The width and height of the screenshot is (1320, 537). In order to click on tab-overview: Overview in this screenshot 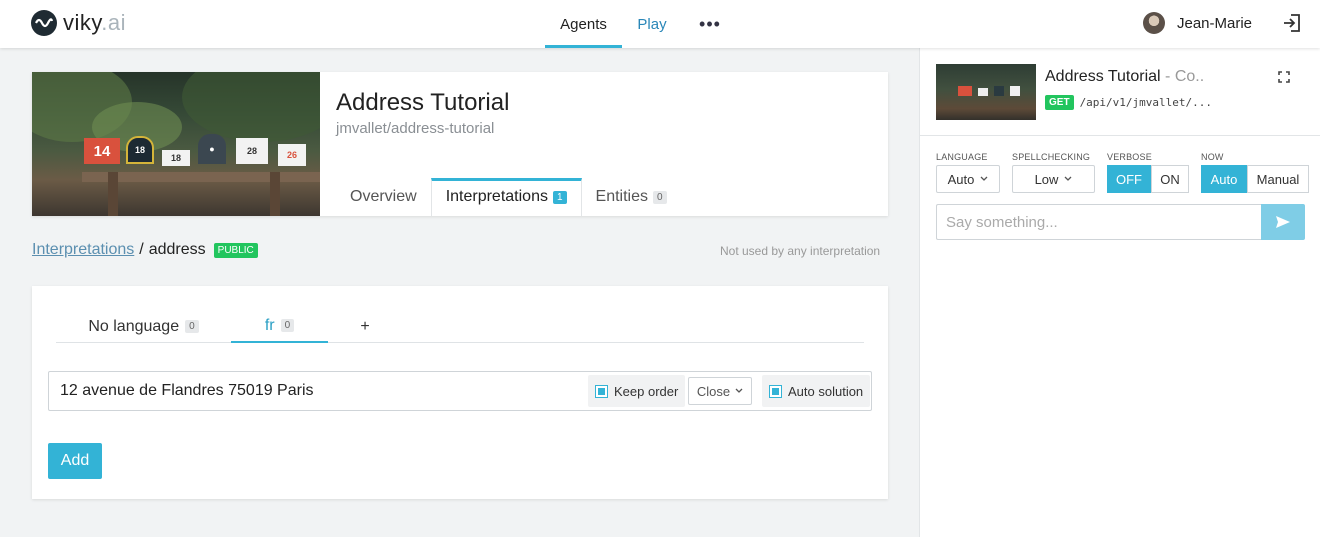, I will do `click(383, 197)`.